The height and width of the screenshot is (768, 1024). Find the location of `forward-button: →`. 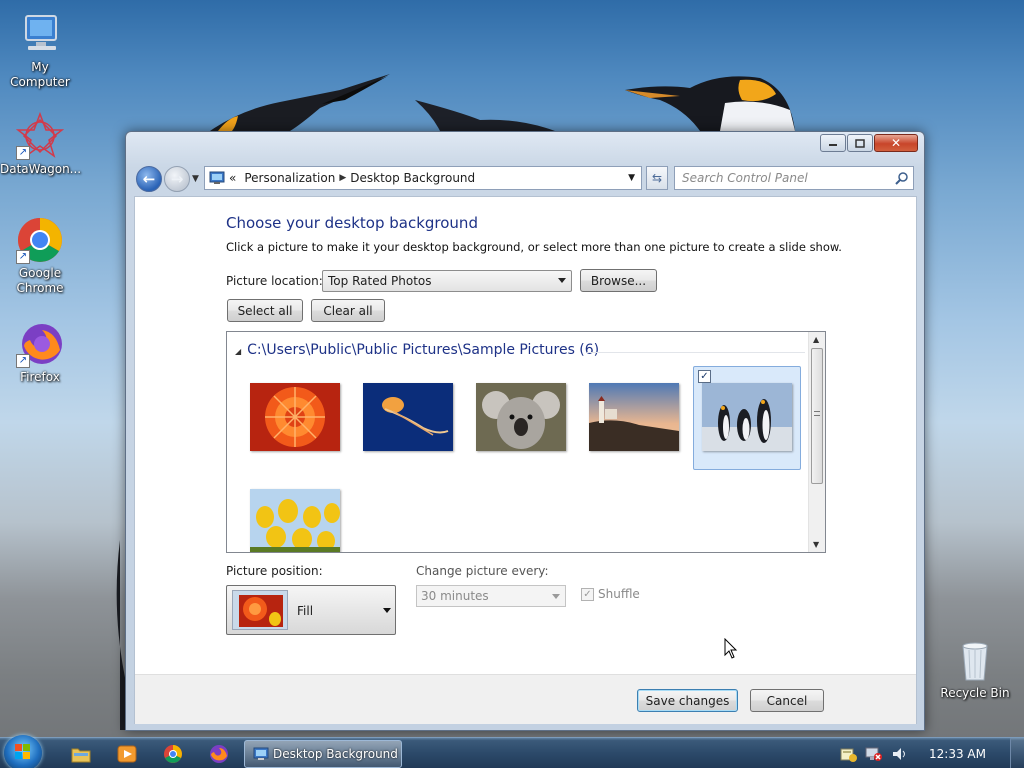

forward-button: → is located at coordinates (177, 179).